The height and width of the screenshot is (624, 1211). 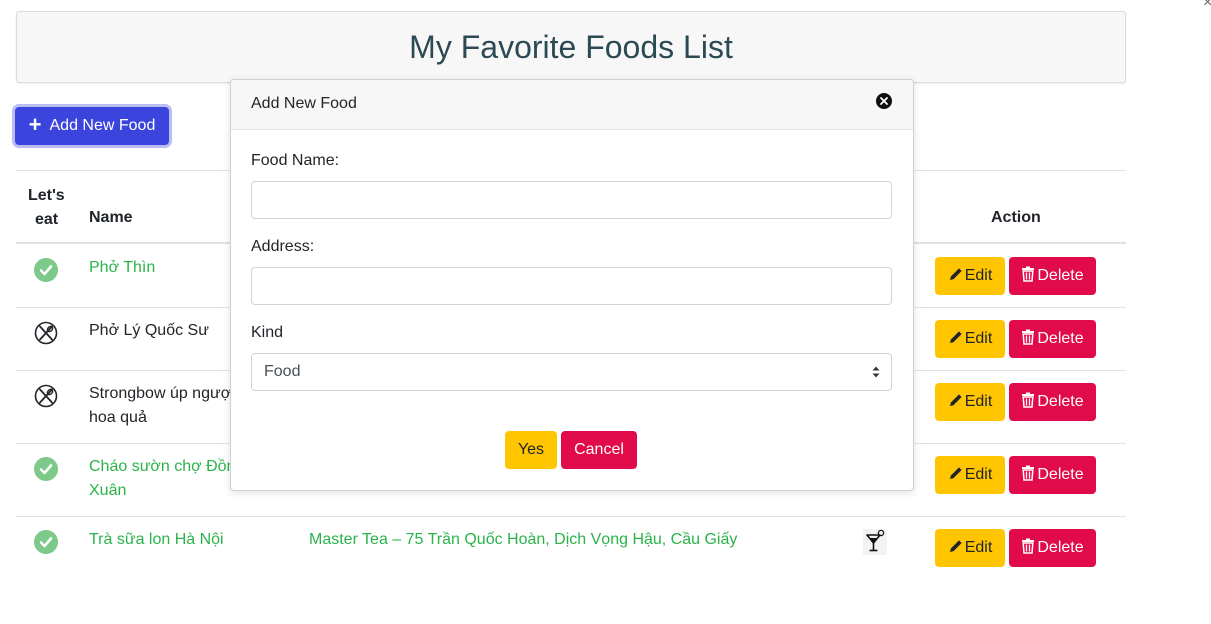 What do you see at coordinates (571, 516) in the screenshot?
I see `row-divider` at bounding box center [571, 516].